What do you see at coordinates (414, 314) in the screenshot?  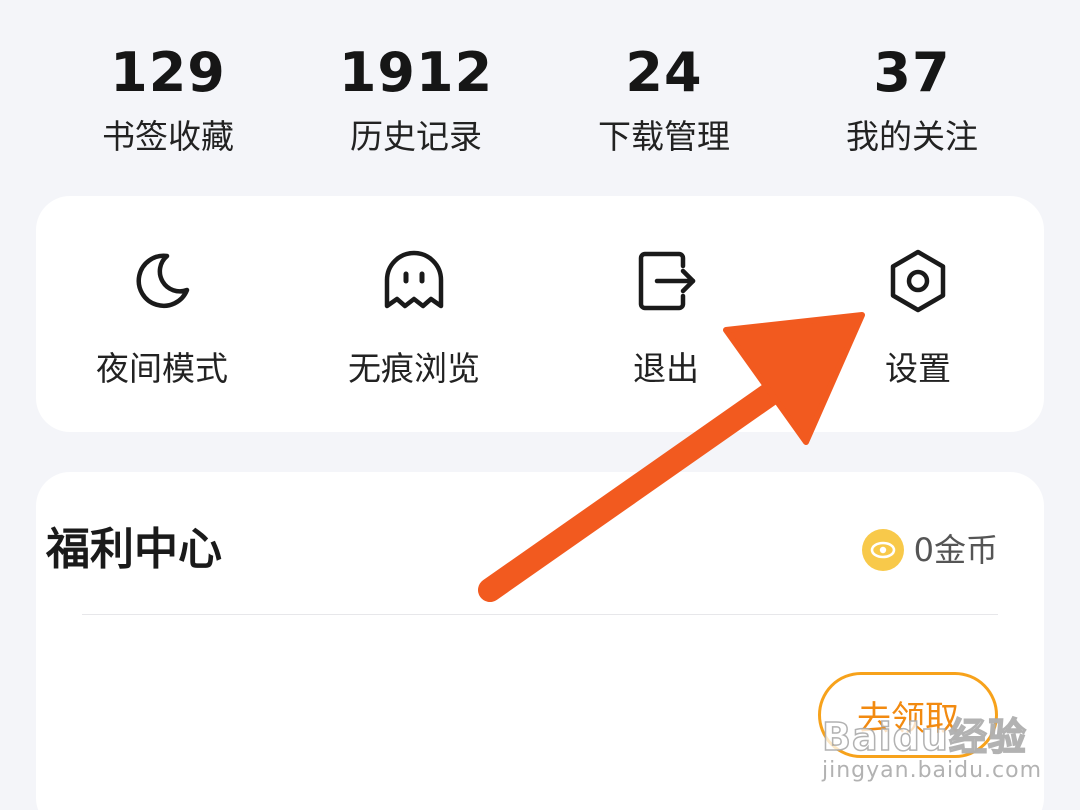 I see `incognito-button: 无痕浏览` at bounding box center [414, 314].